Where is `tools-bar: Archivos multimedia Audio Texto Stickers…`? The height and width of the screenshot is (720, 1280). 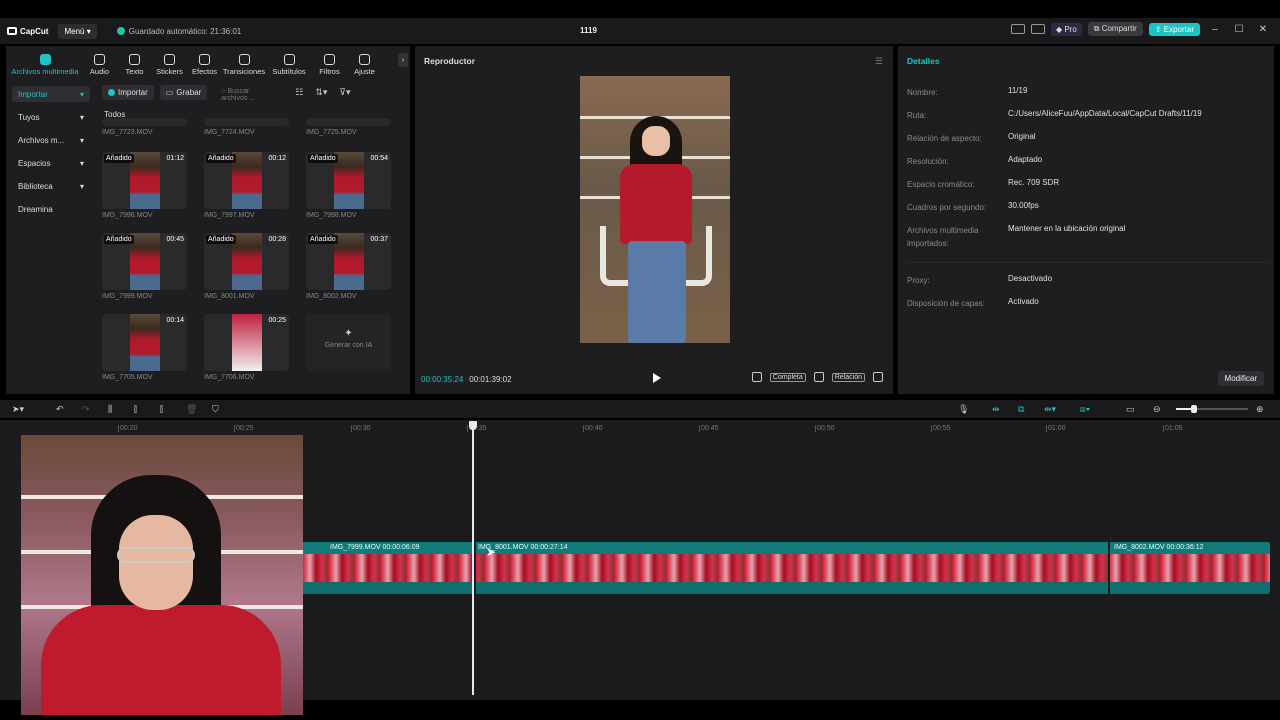 tools-bar: Archivos multimedia Audio Texto Stickers… is located at coordinates (208, 61).